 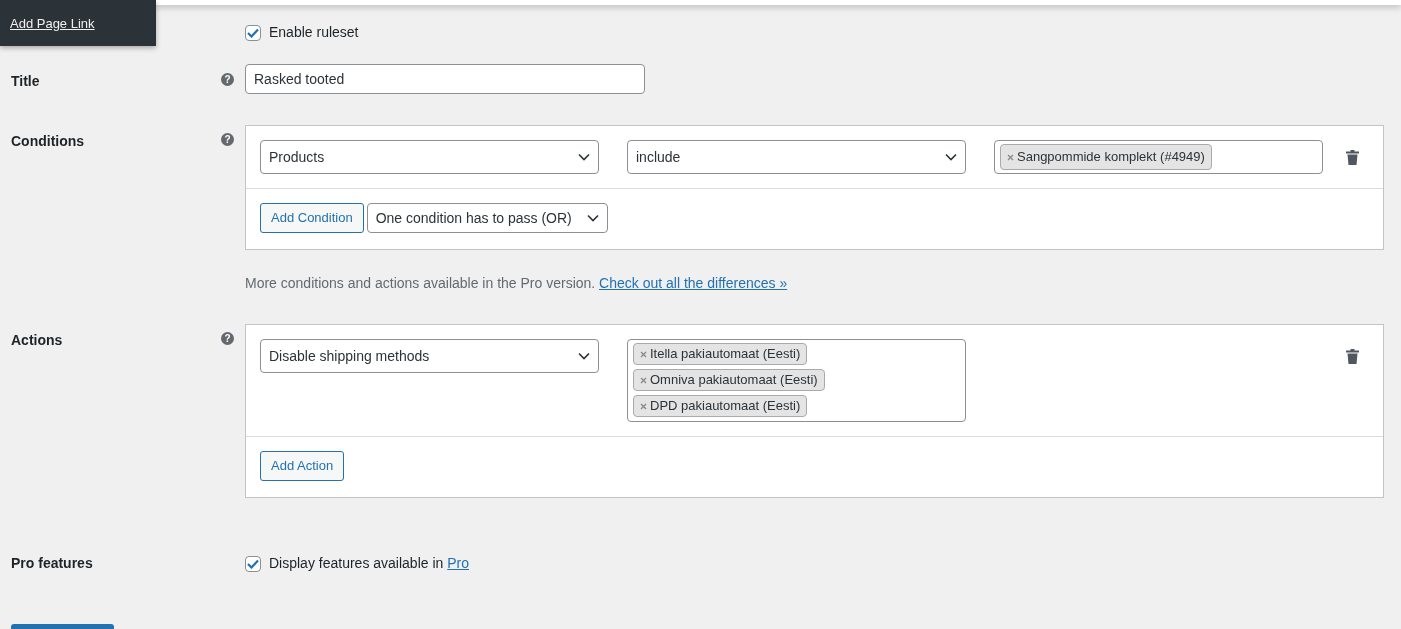 What do you see at coordinates (369, 563) in the screenshot?
I see `checkbox-label: Display features available in Pro` at bounding box center [369, 563].